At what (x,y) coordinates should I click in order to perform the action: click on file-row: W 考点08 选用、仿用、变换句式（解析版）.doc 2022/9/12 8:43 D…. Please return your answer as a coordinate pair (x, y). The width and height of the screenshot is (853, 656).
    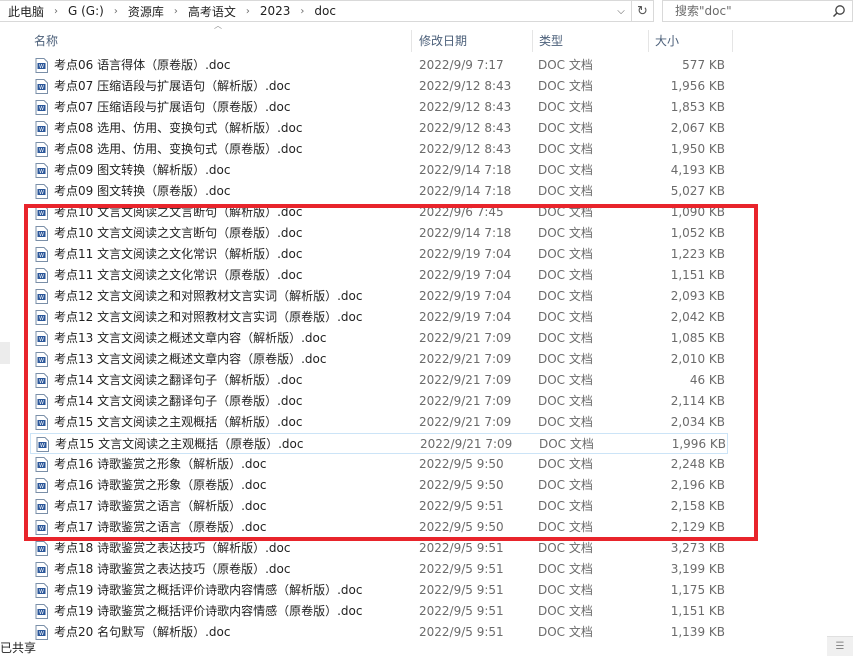
    Looking at the image, I should click on (379, 128).